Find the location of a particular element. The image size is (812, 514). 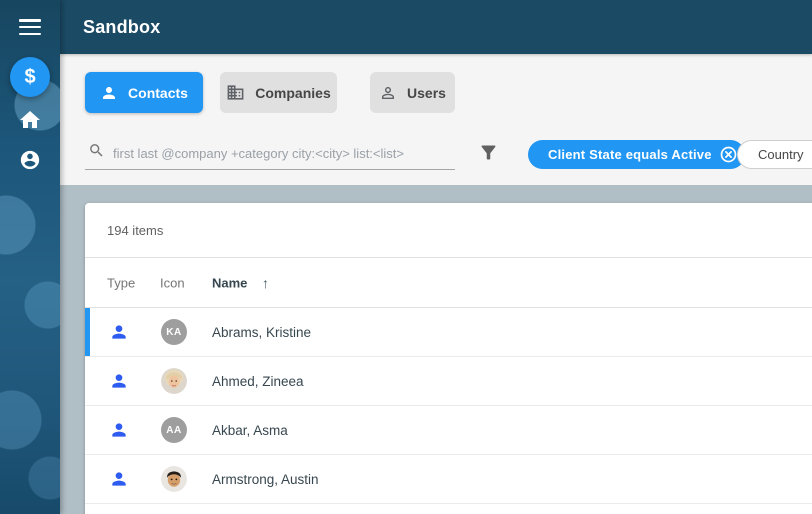

avatar: AA is located at coordinates (174, 430).